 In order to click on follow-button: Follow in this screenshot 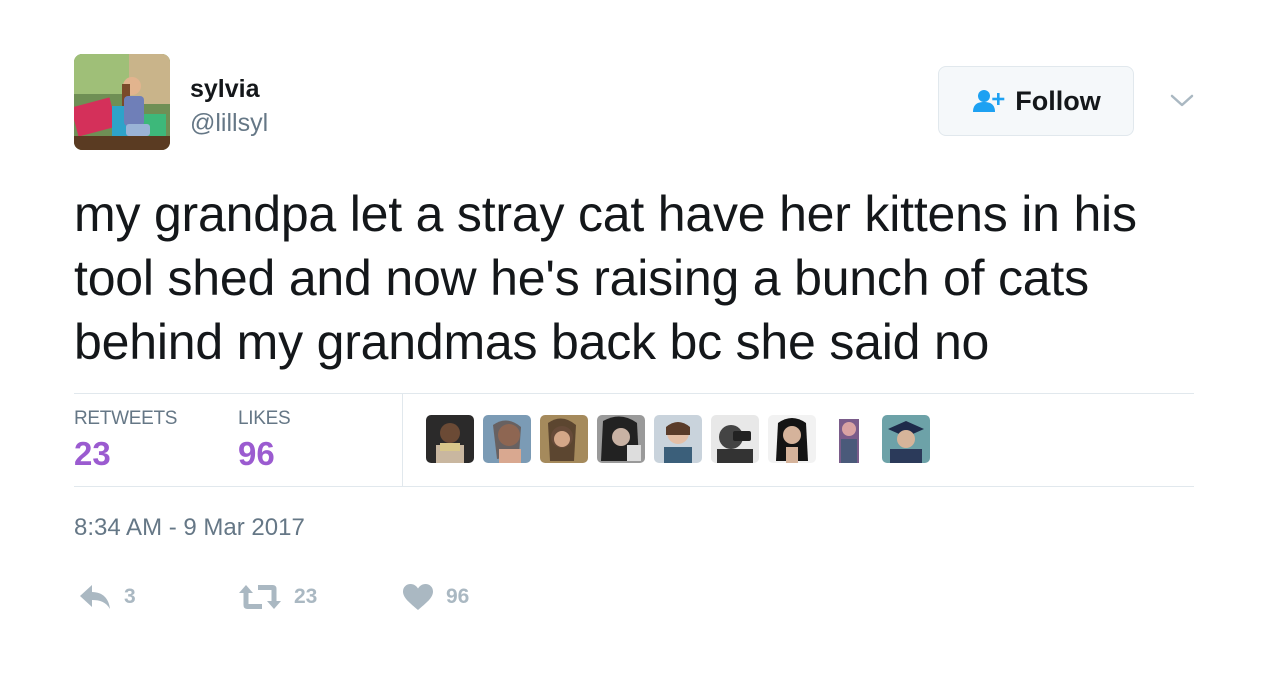, I will do `click(1036, 101)`.